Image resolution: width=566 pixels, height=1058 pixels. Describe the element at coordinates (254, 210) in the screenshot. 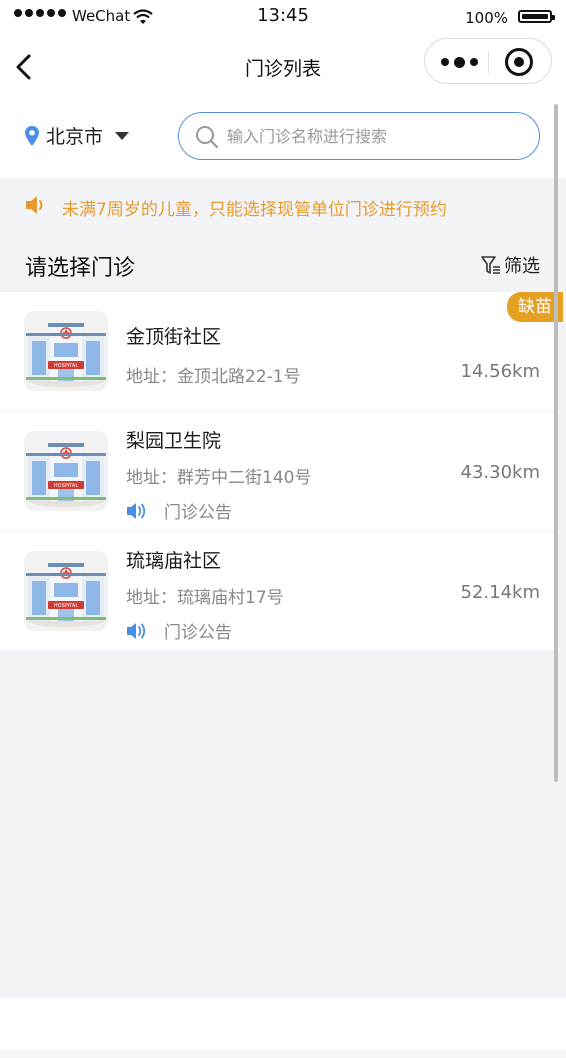

I see `notice-text: 未满7周岁的儿童，只能选择现管单位门诊进行预约` at that location.